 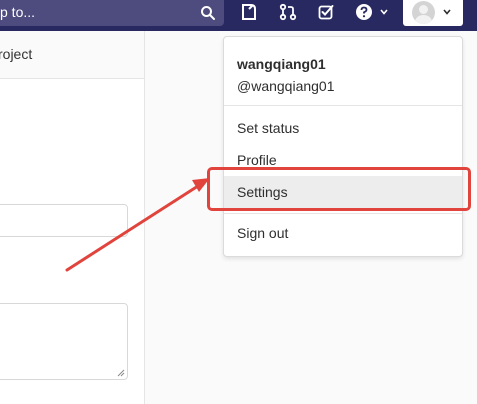 I want to click on menu-item-label: Profile, so click(x=257, y=160).